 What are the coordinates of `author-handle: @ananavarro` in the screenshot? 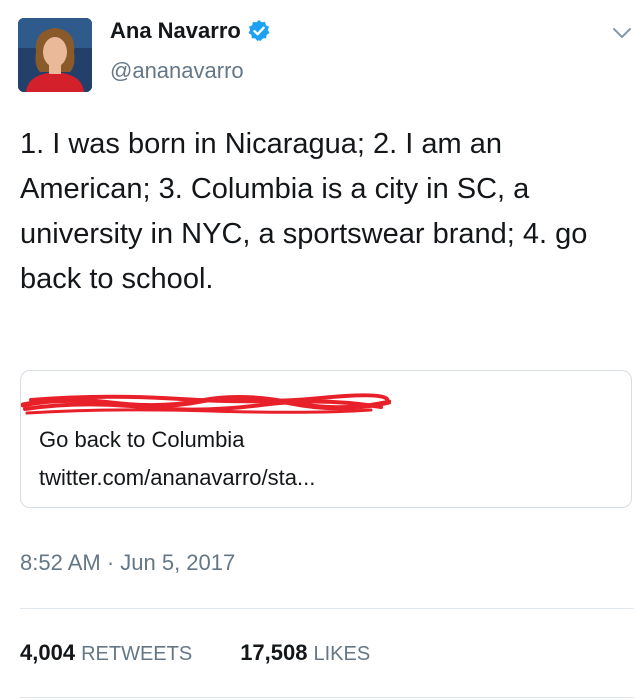 It's located at (177, 71).